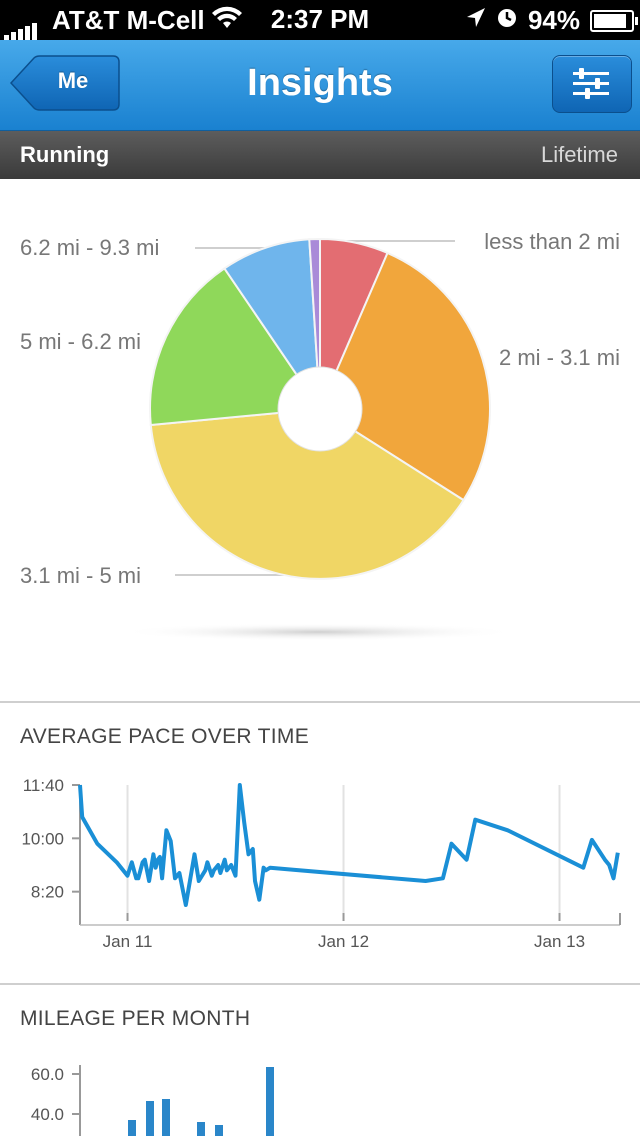 The width and height of the screenshot is (640, 1136). Describe the element at coordinates (559, 941) in the screenshot. I see `x-tick-label: Jan 13` at that location.